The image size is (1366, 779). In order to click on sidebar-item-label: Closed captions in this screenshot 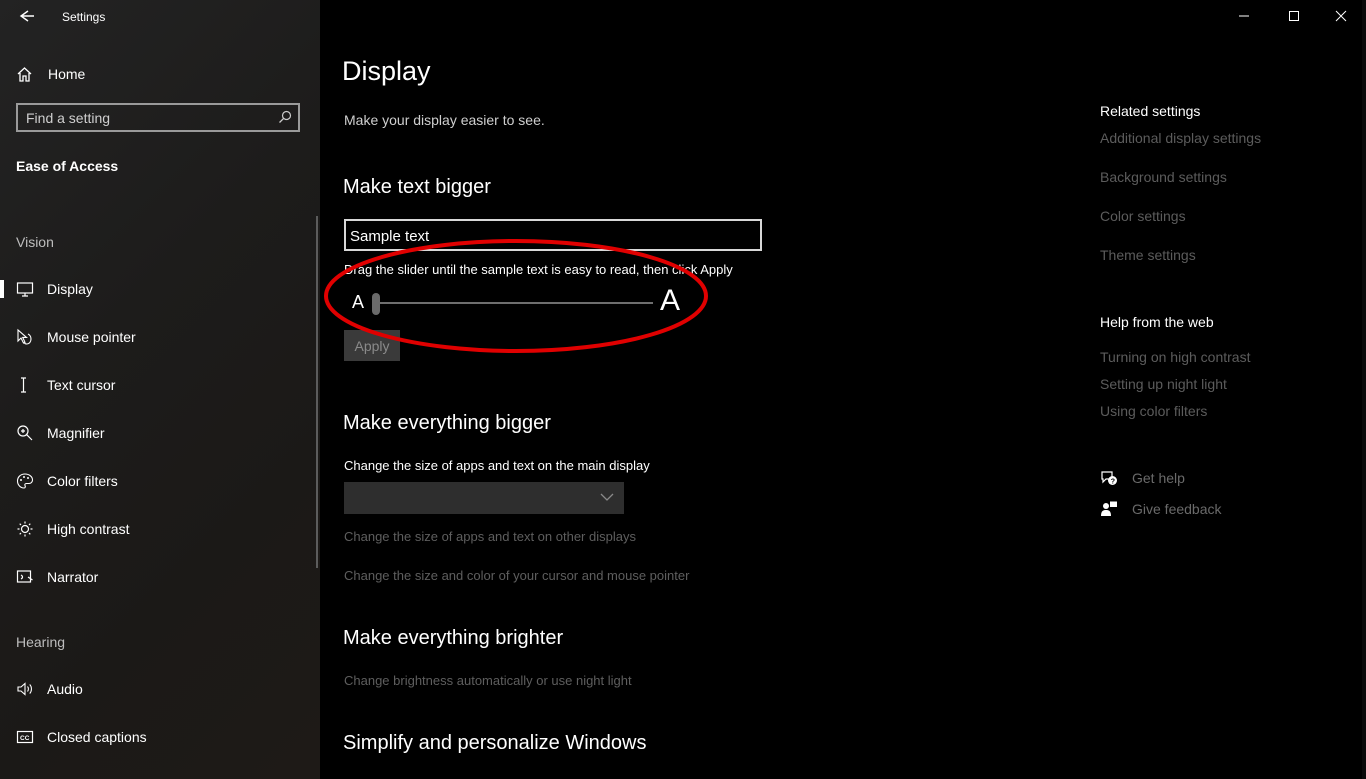, I will do `click(97, 737)`.